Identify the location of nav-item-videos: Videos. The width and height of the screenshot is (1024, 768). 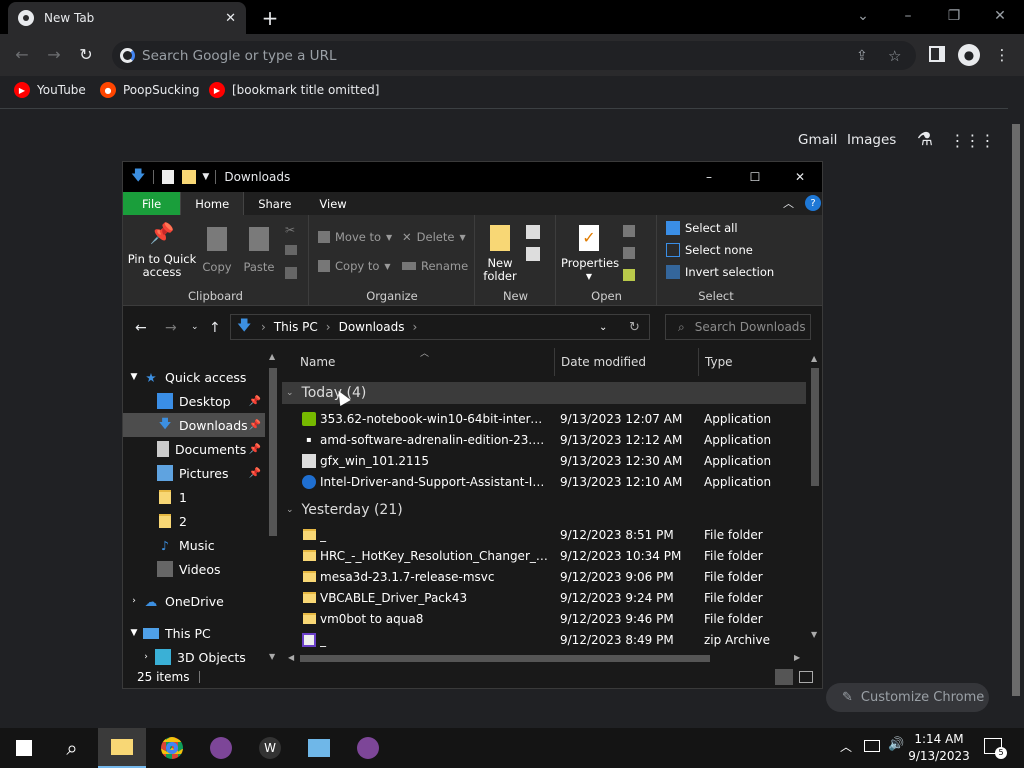
(194, 569).